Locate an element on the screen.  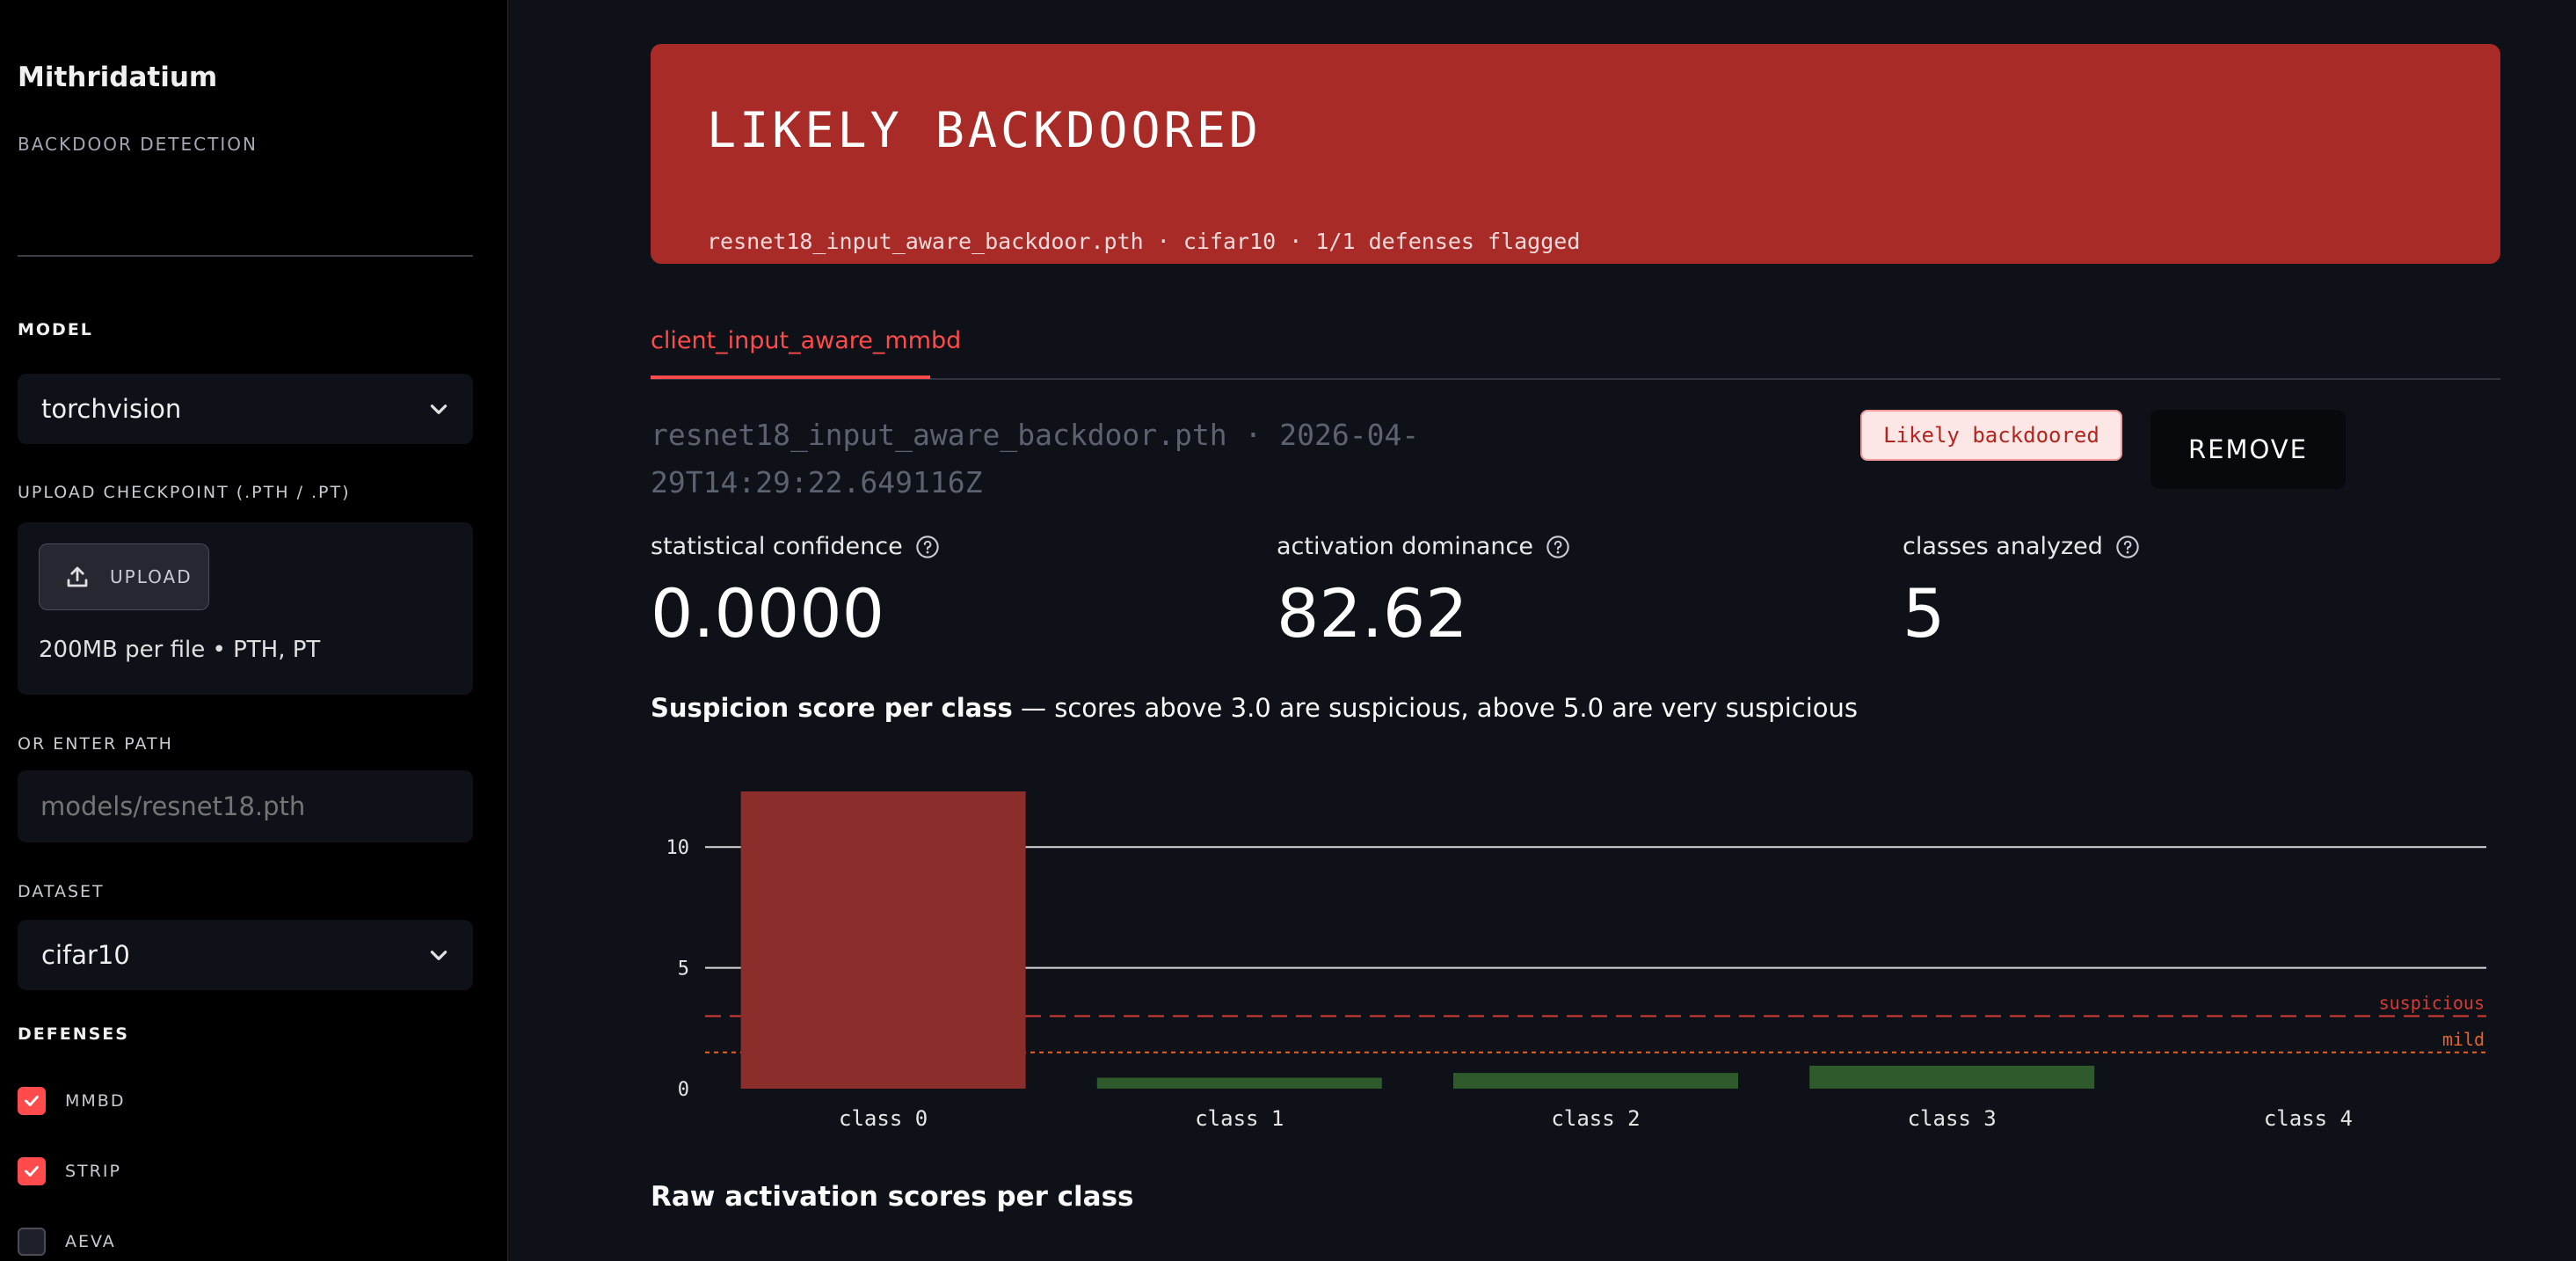
dataset-label: DATASET is located at coordinates (61, 891).